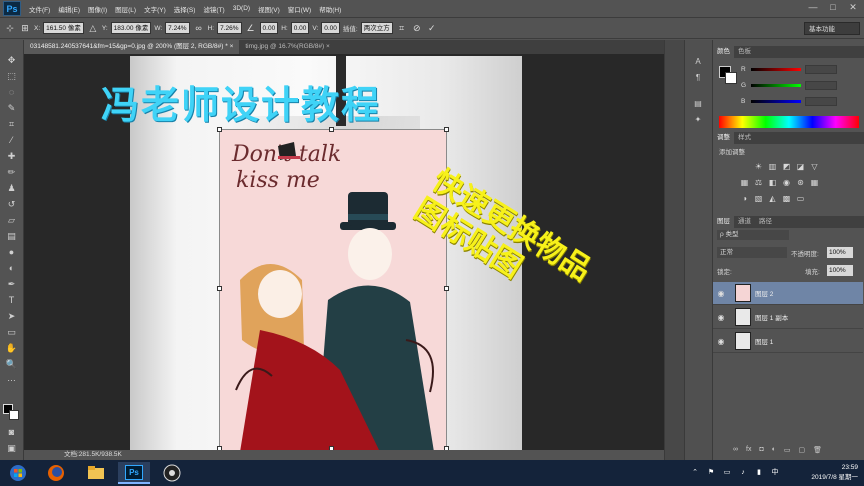  I want to click on screen-mode-icon: ▣, so click(11, 448).